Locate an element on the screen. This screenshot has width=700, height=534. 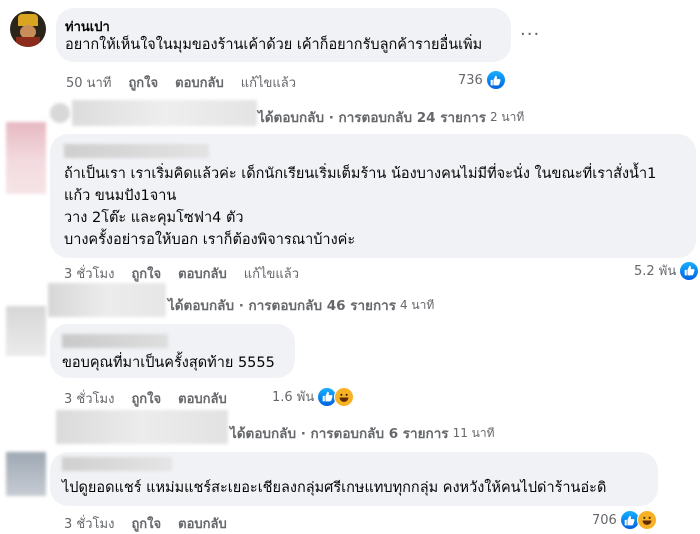
replies-count: ได้ตอบกลับ · การตอบกลับ 46 รายการ is located at coordinates (282, 306).